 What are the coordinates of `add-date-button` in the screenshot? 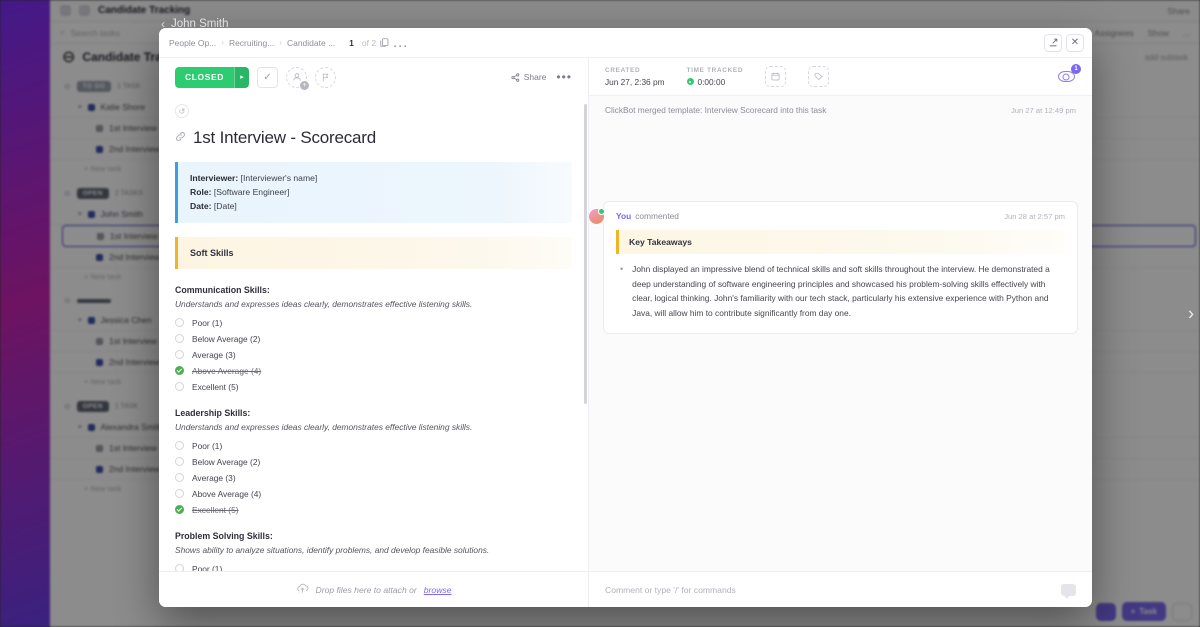 It's located at (776, 76).